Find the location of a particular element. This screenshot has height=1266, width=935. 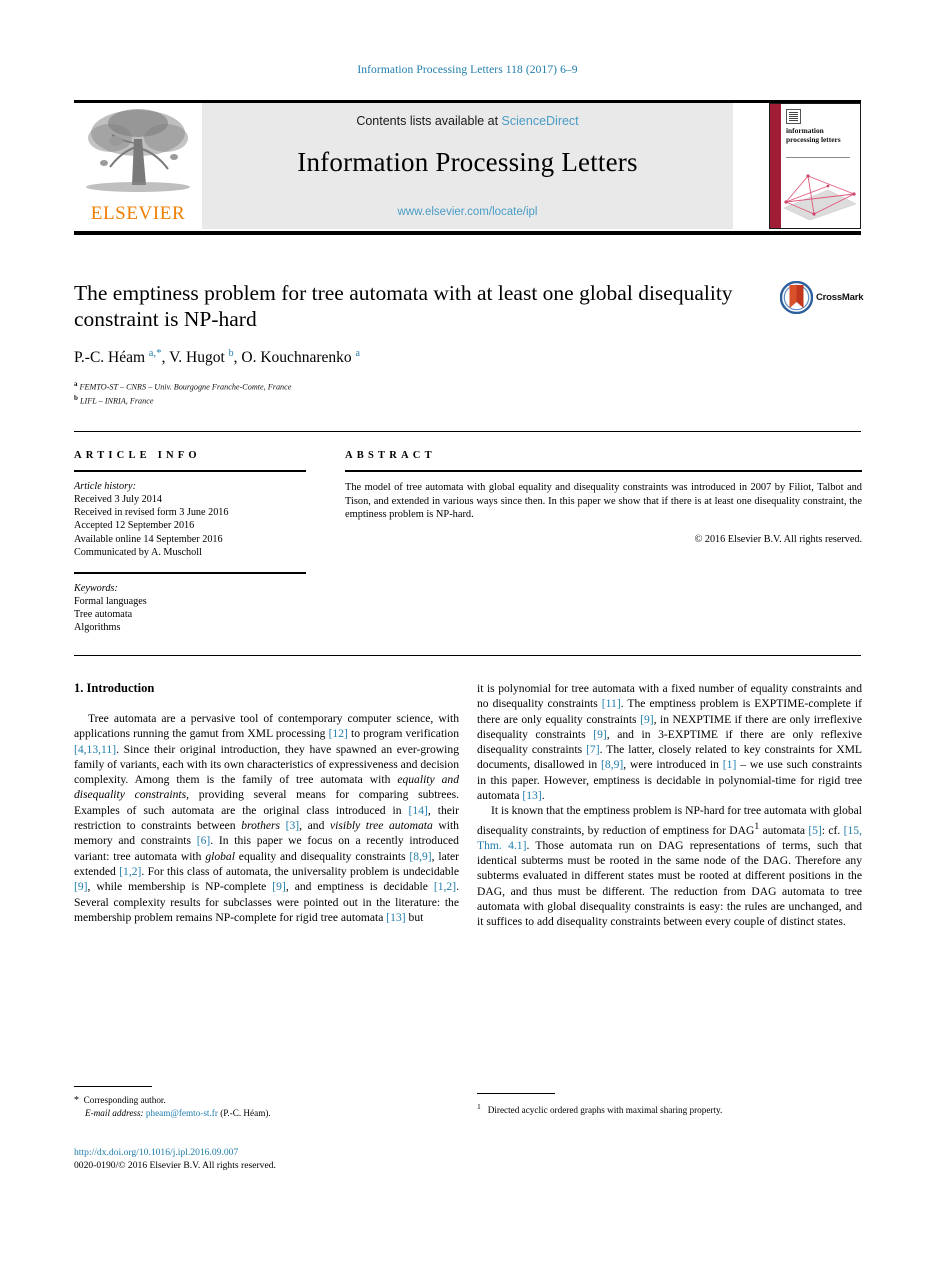

article-history-item: Accepted 12 September 2016 is located at coordinates (134, 526).